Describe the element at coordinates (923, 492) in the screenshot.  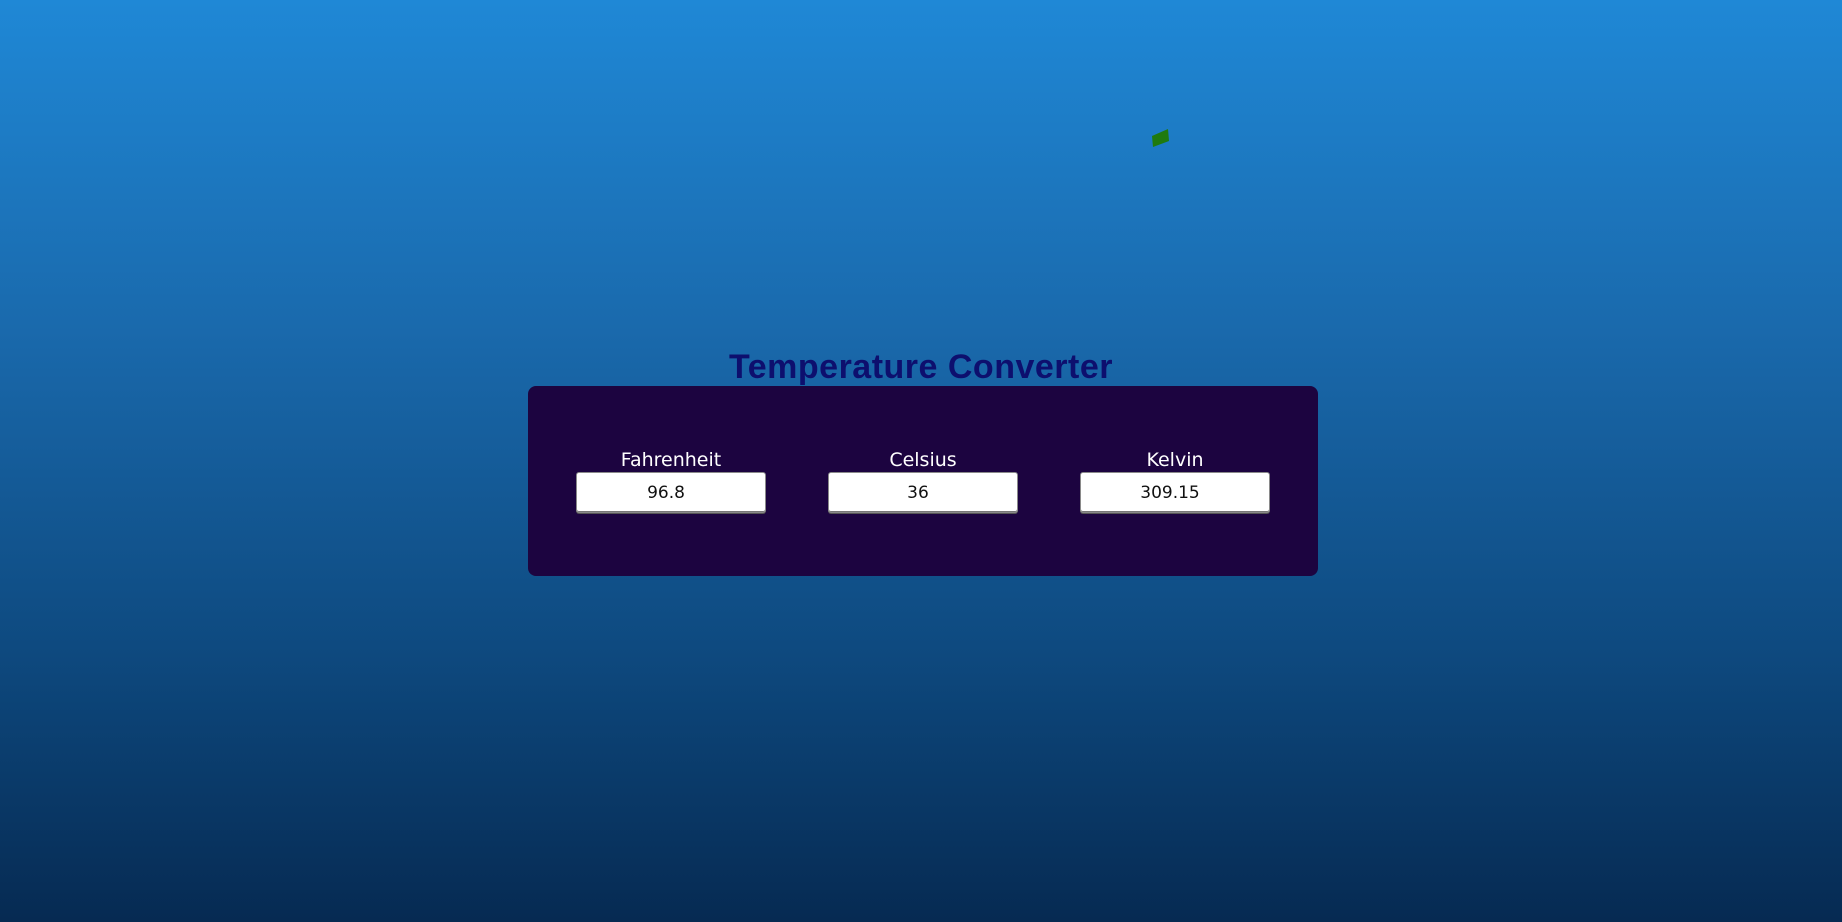
I see `celsius-input` at that location.